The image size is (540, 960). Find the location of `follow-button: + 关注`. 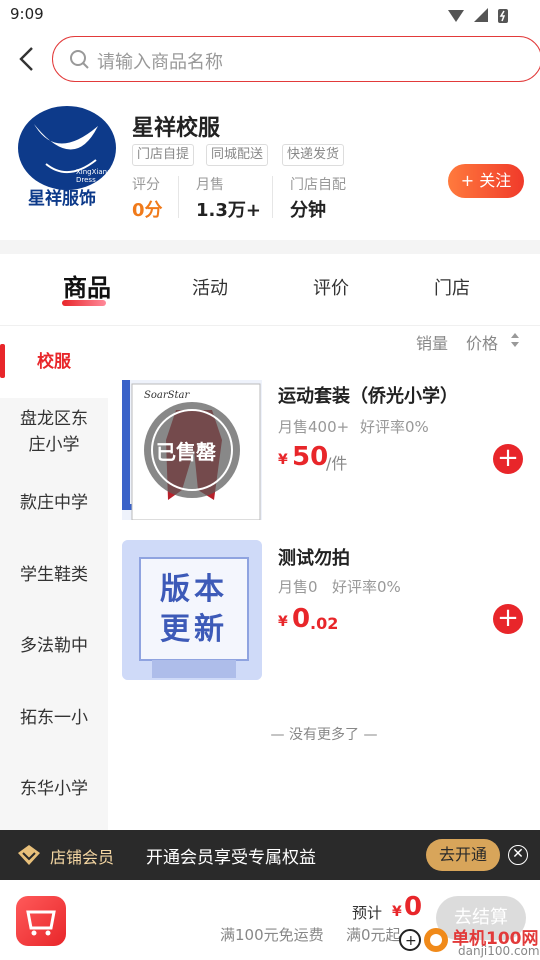

follow-button: + 关注 is located at coordinates (486, 181).